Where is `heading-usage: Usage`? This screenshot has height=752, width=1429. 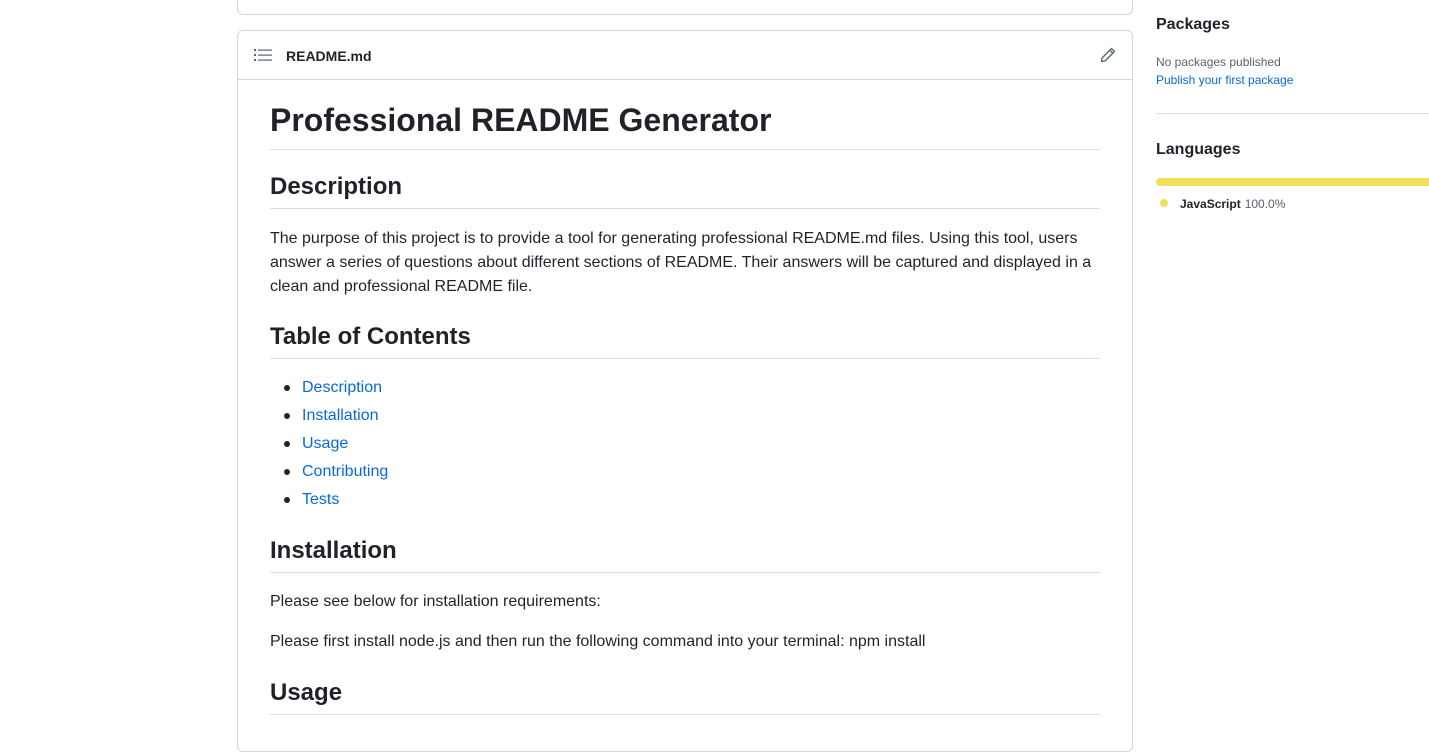
heading-usage: Usage is located at coordinates (685, 696).